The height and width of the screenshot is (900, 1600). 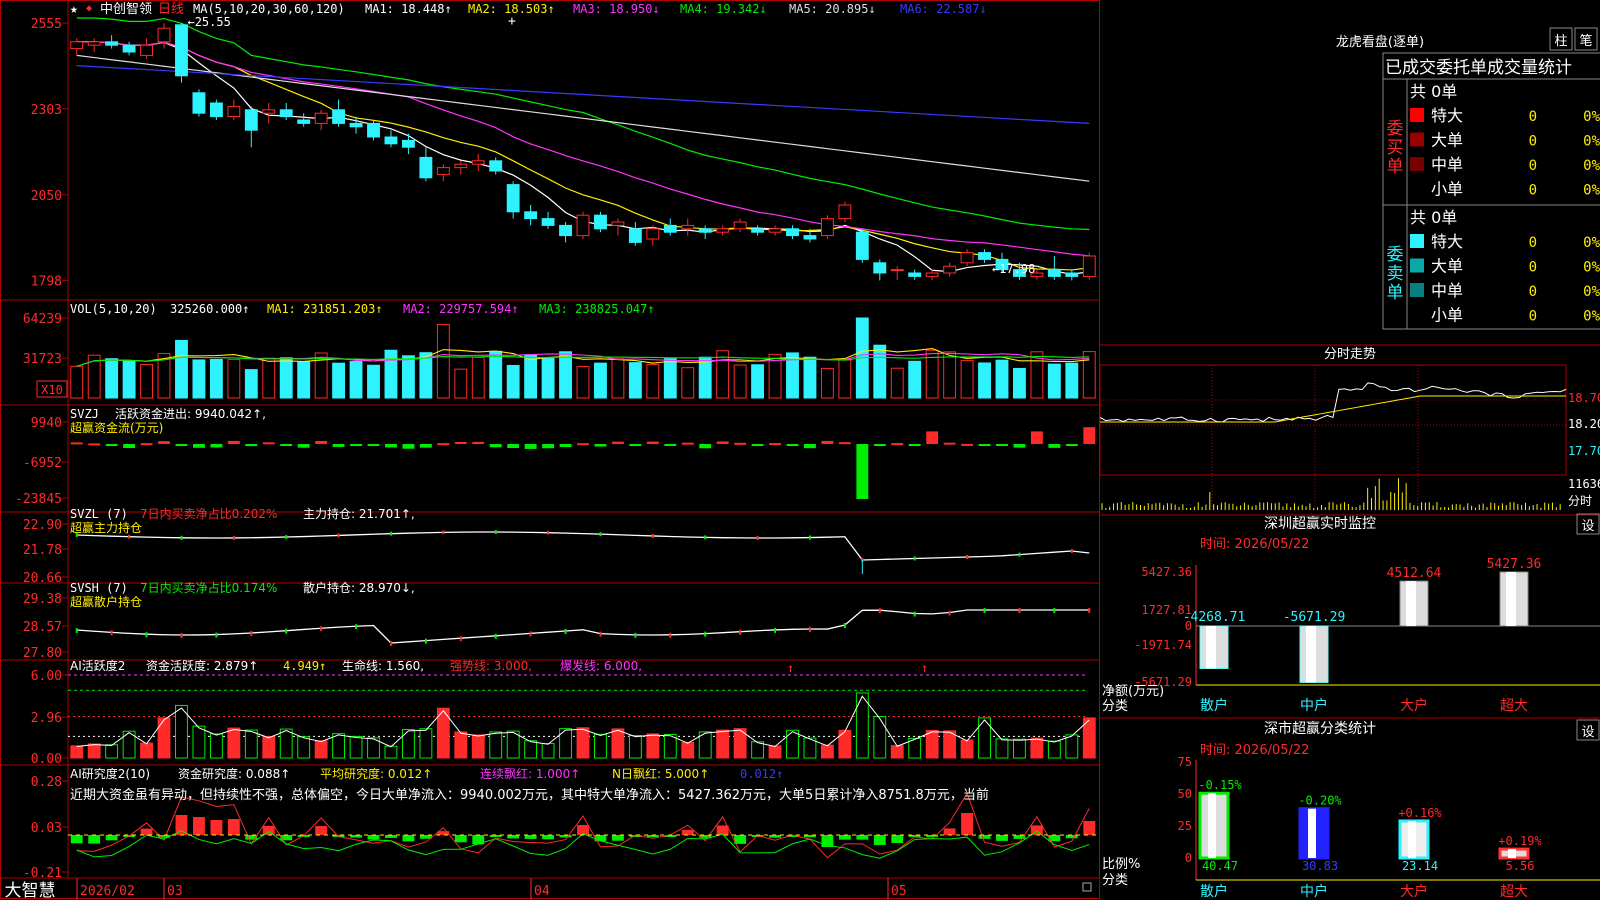 What do you see at coordinates (461, 309) in the screenshot?
I see `vol-ma2: MA2: 229757.594↑` at bounding box center [461, 309].